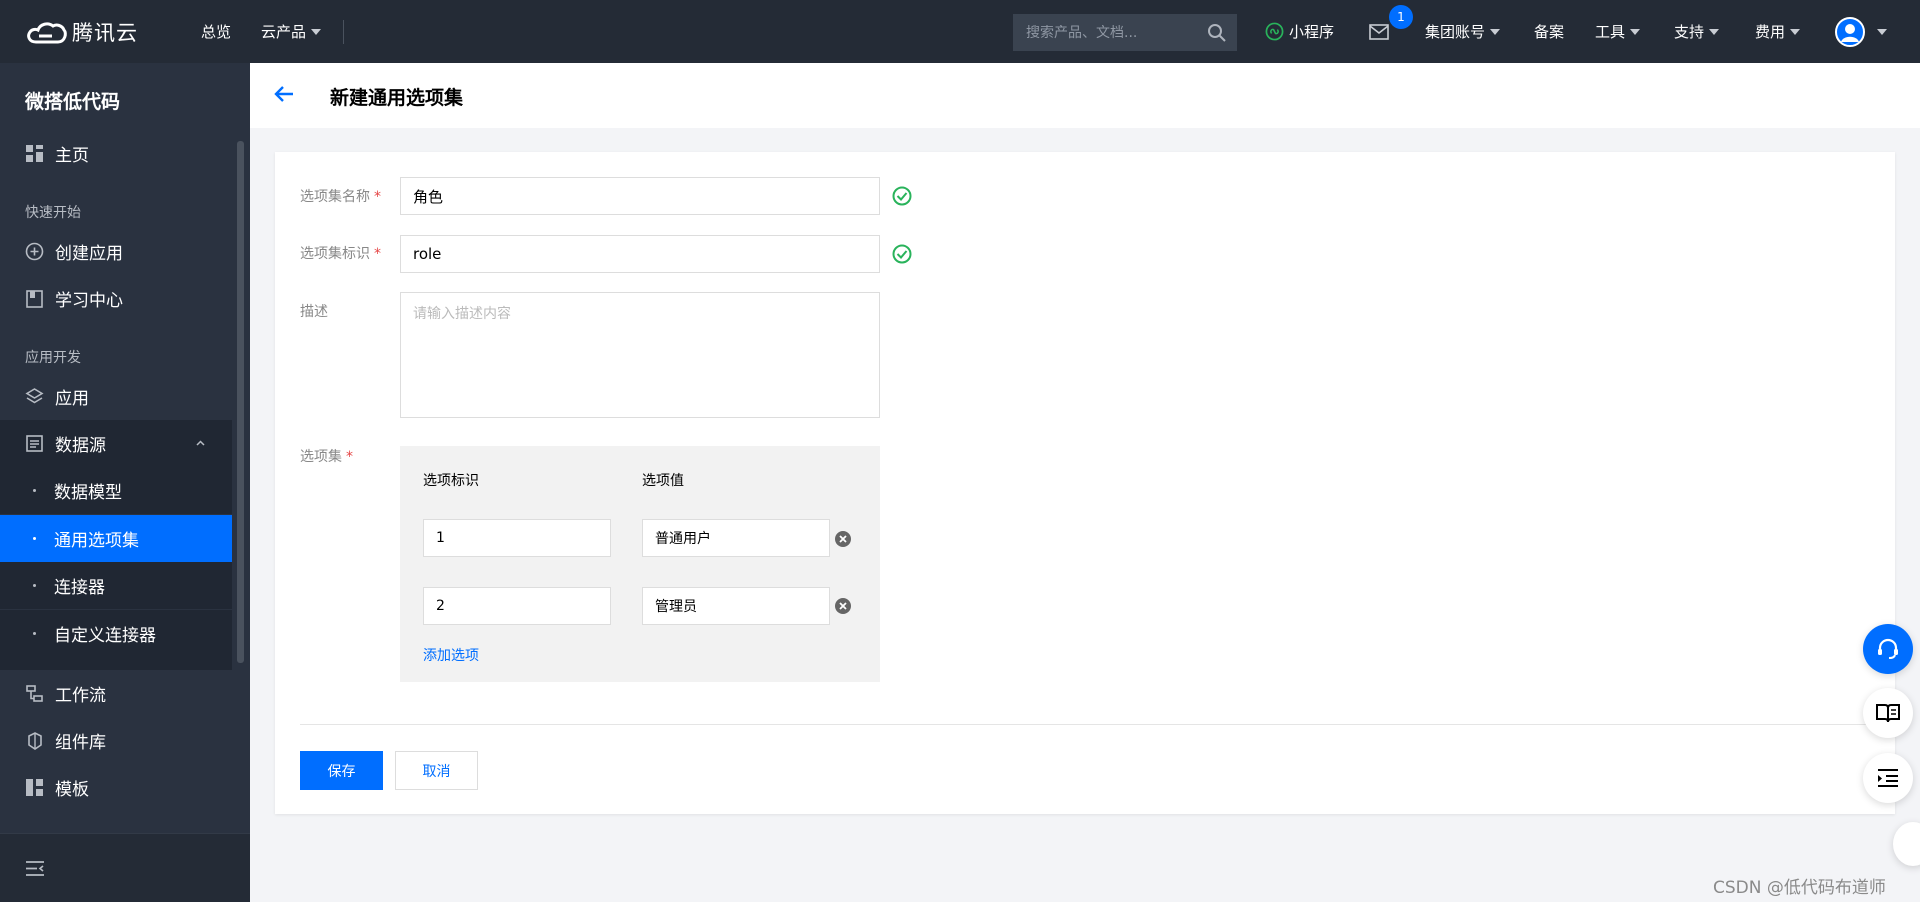 The image size is (1920, 902). What do you see at coordinates (35, 868) in the screenshot?
I see `collapse-menu-icon` at bounding box center [35, 868].